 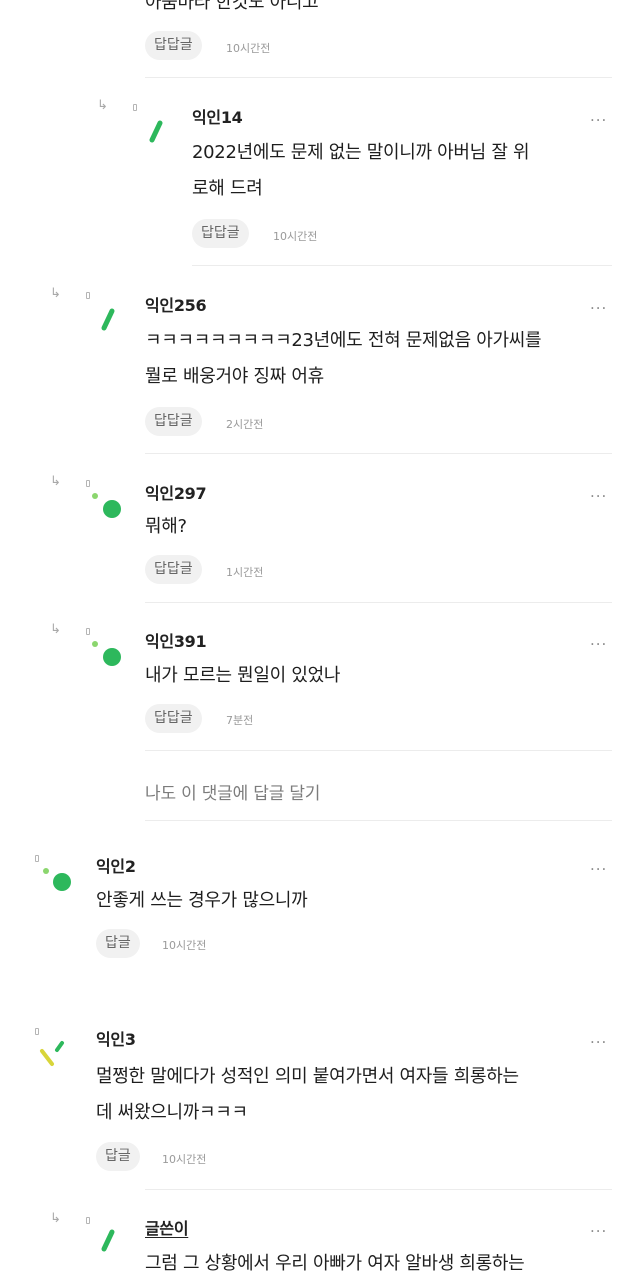 I want to click on author-name: 익인256, so click(x=176, y=304).